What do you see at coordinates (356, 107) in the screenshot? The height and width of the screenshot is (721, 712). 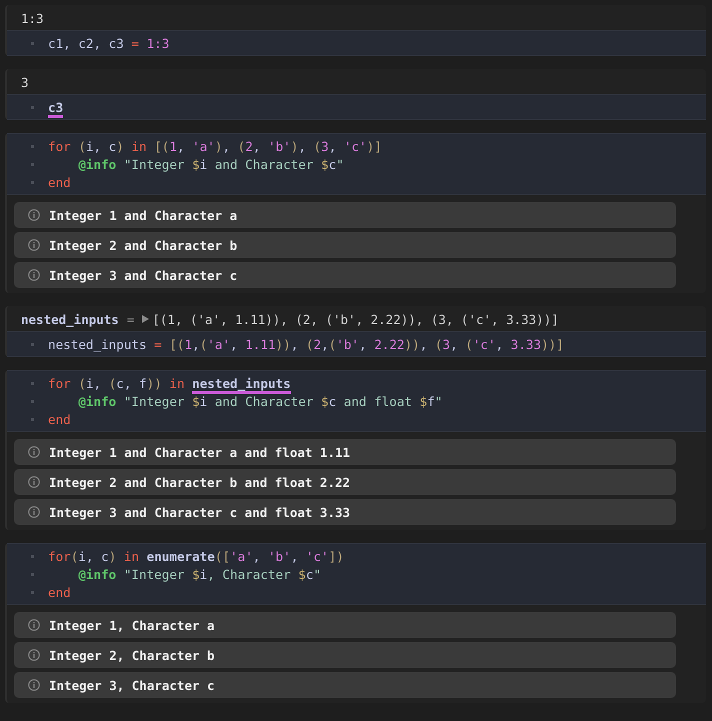 I see `code-editor: c3` at bounding box center [356, 107].